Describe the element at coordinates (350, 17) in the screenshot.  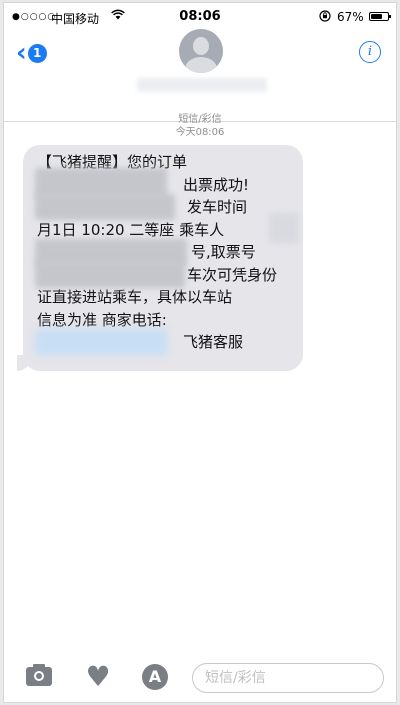
I see `battery-percent: 67%` at that location.